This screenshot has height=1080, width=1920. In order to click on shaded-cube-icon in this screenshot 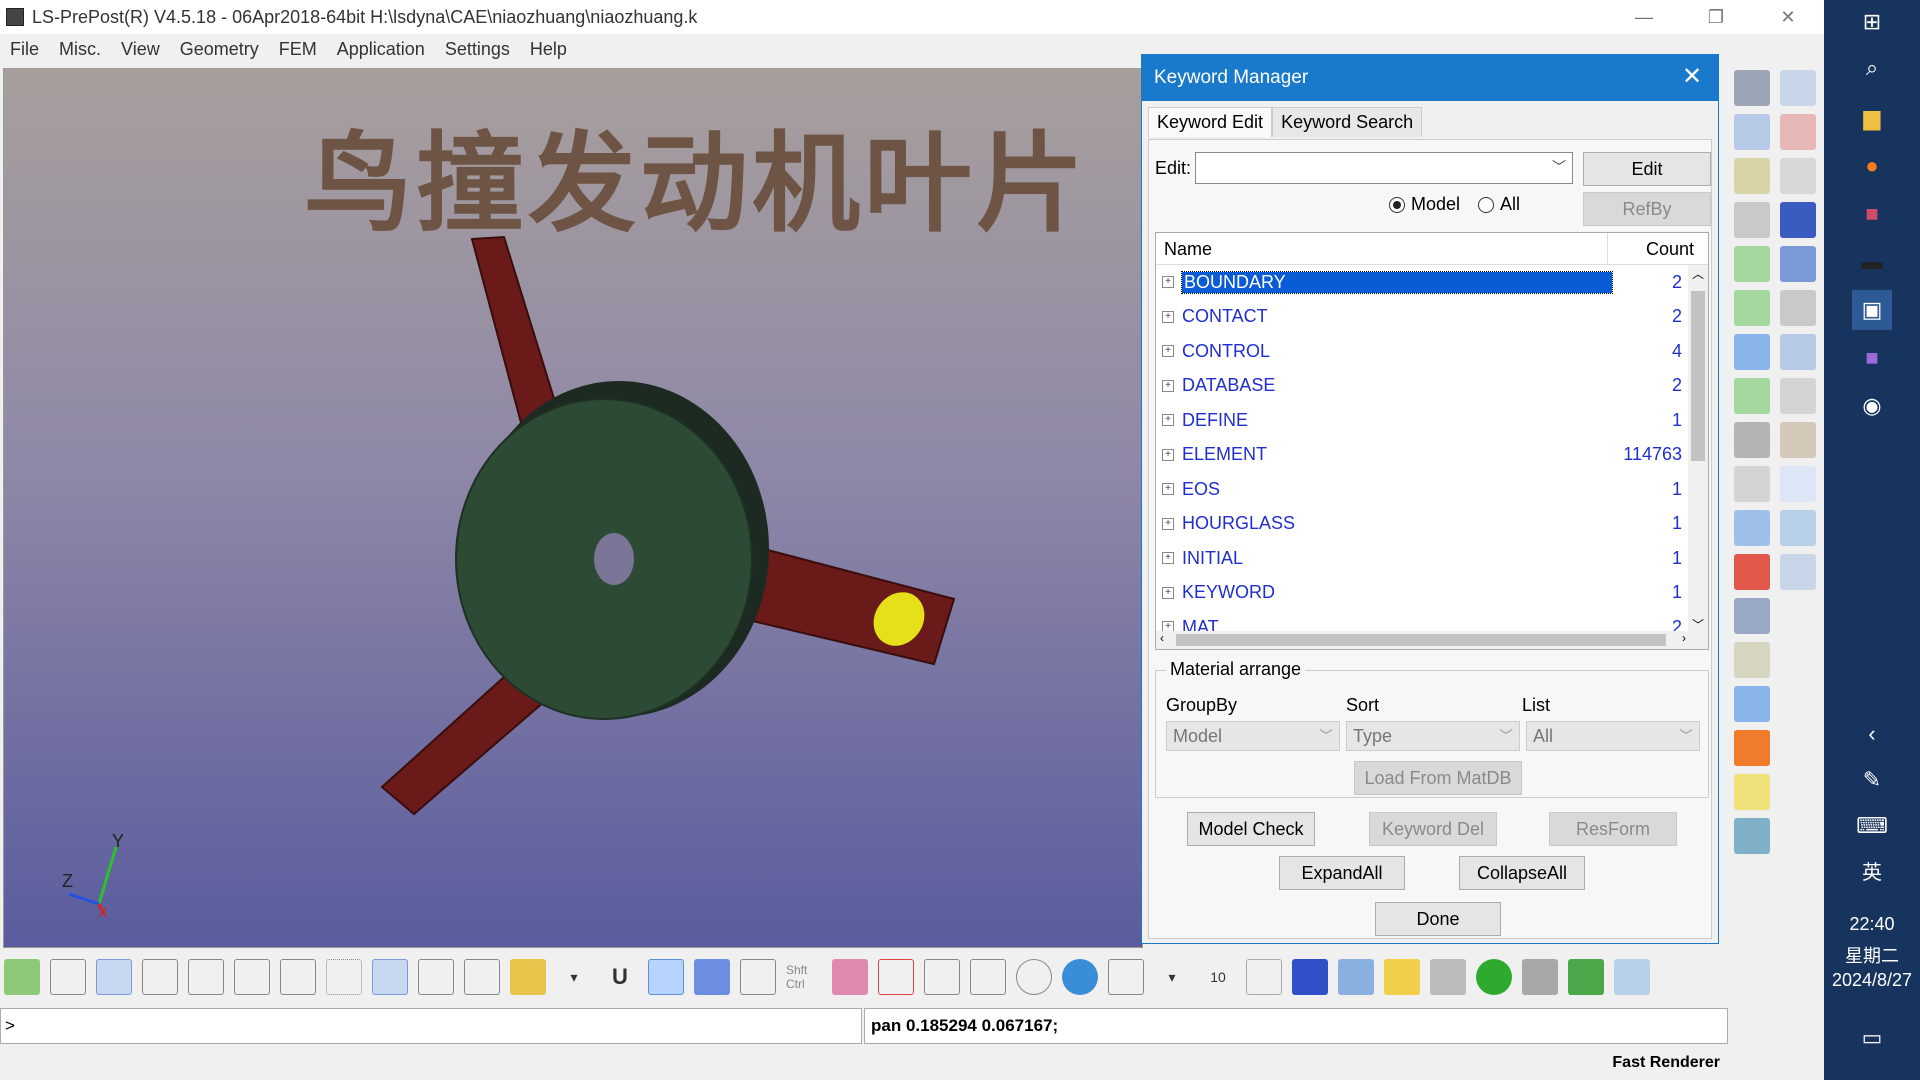, I will do `click(114, 977)`.